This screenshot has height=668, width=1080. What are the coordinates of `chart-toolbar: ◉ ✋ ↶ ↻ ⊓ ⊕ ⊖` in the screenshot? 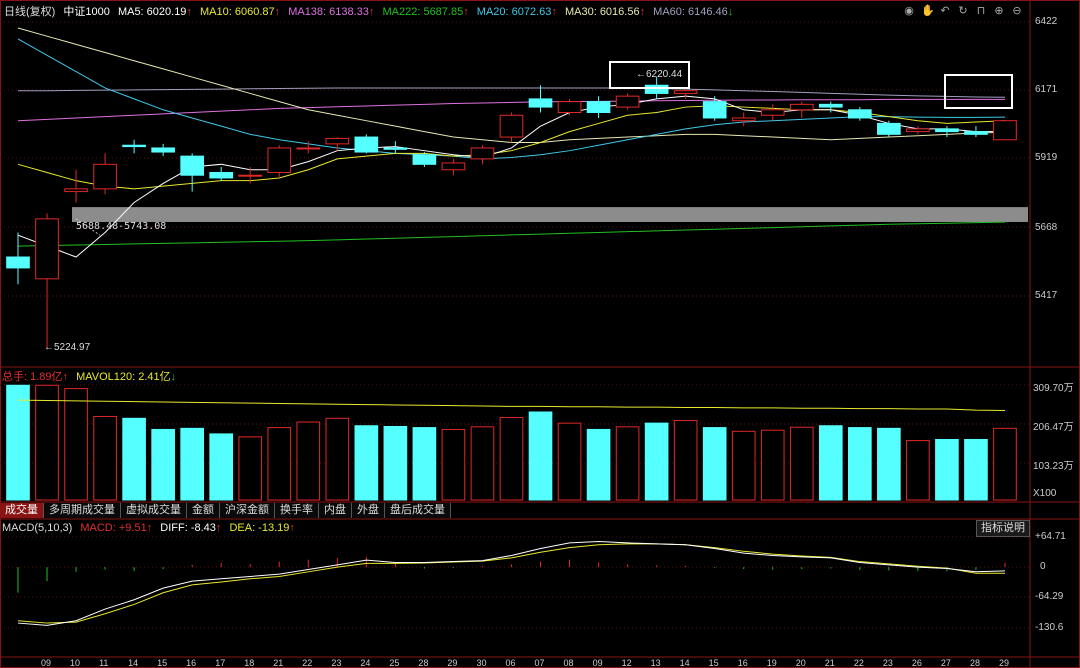 It's located at (963, 11).